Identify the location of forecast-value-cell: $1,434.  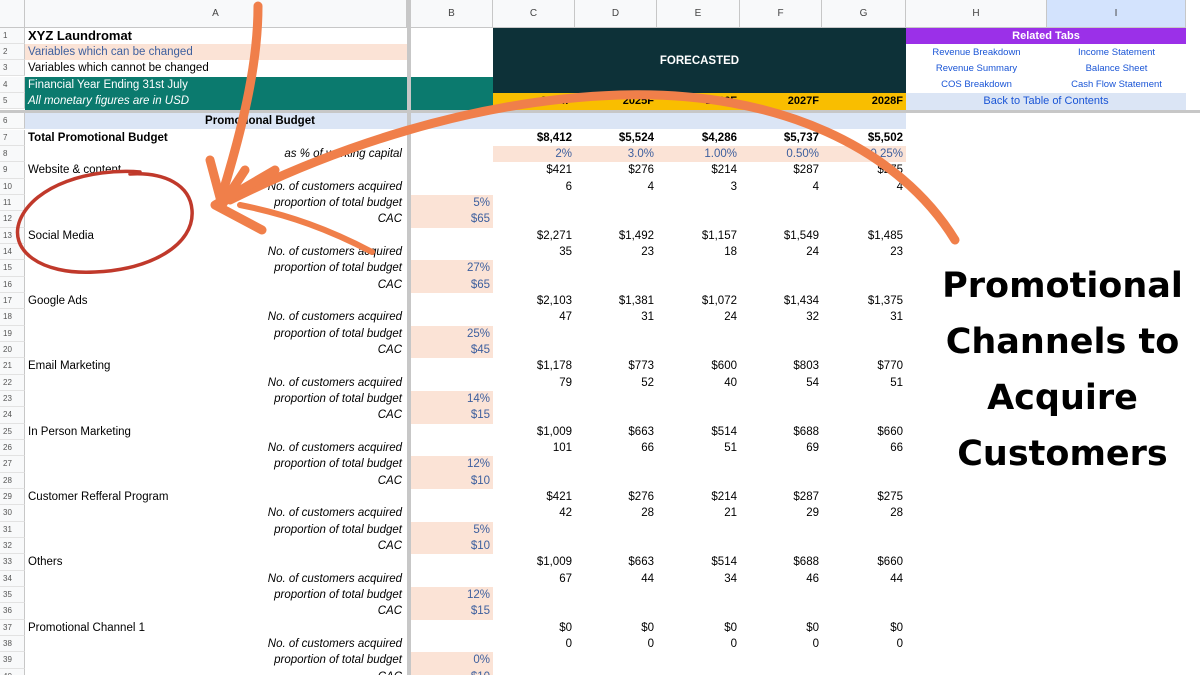
(781, 301).